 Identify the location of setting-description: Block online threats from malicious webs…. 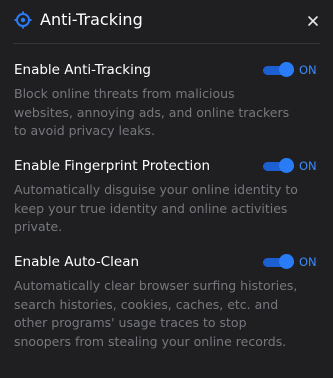
(169, 113).